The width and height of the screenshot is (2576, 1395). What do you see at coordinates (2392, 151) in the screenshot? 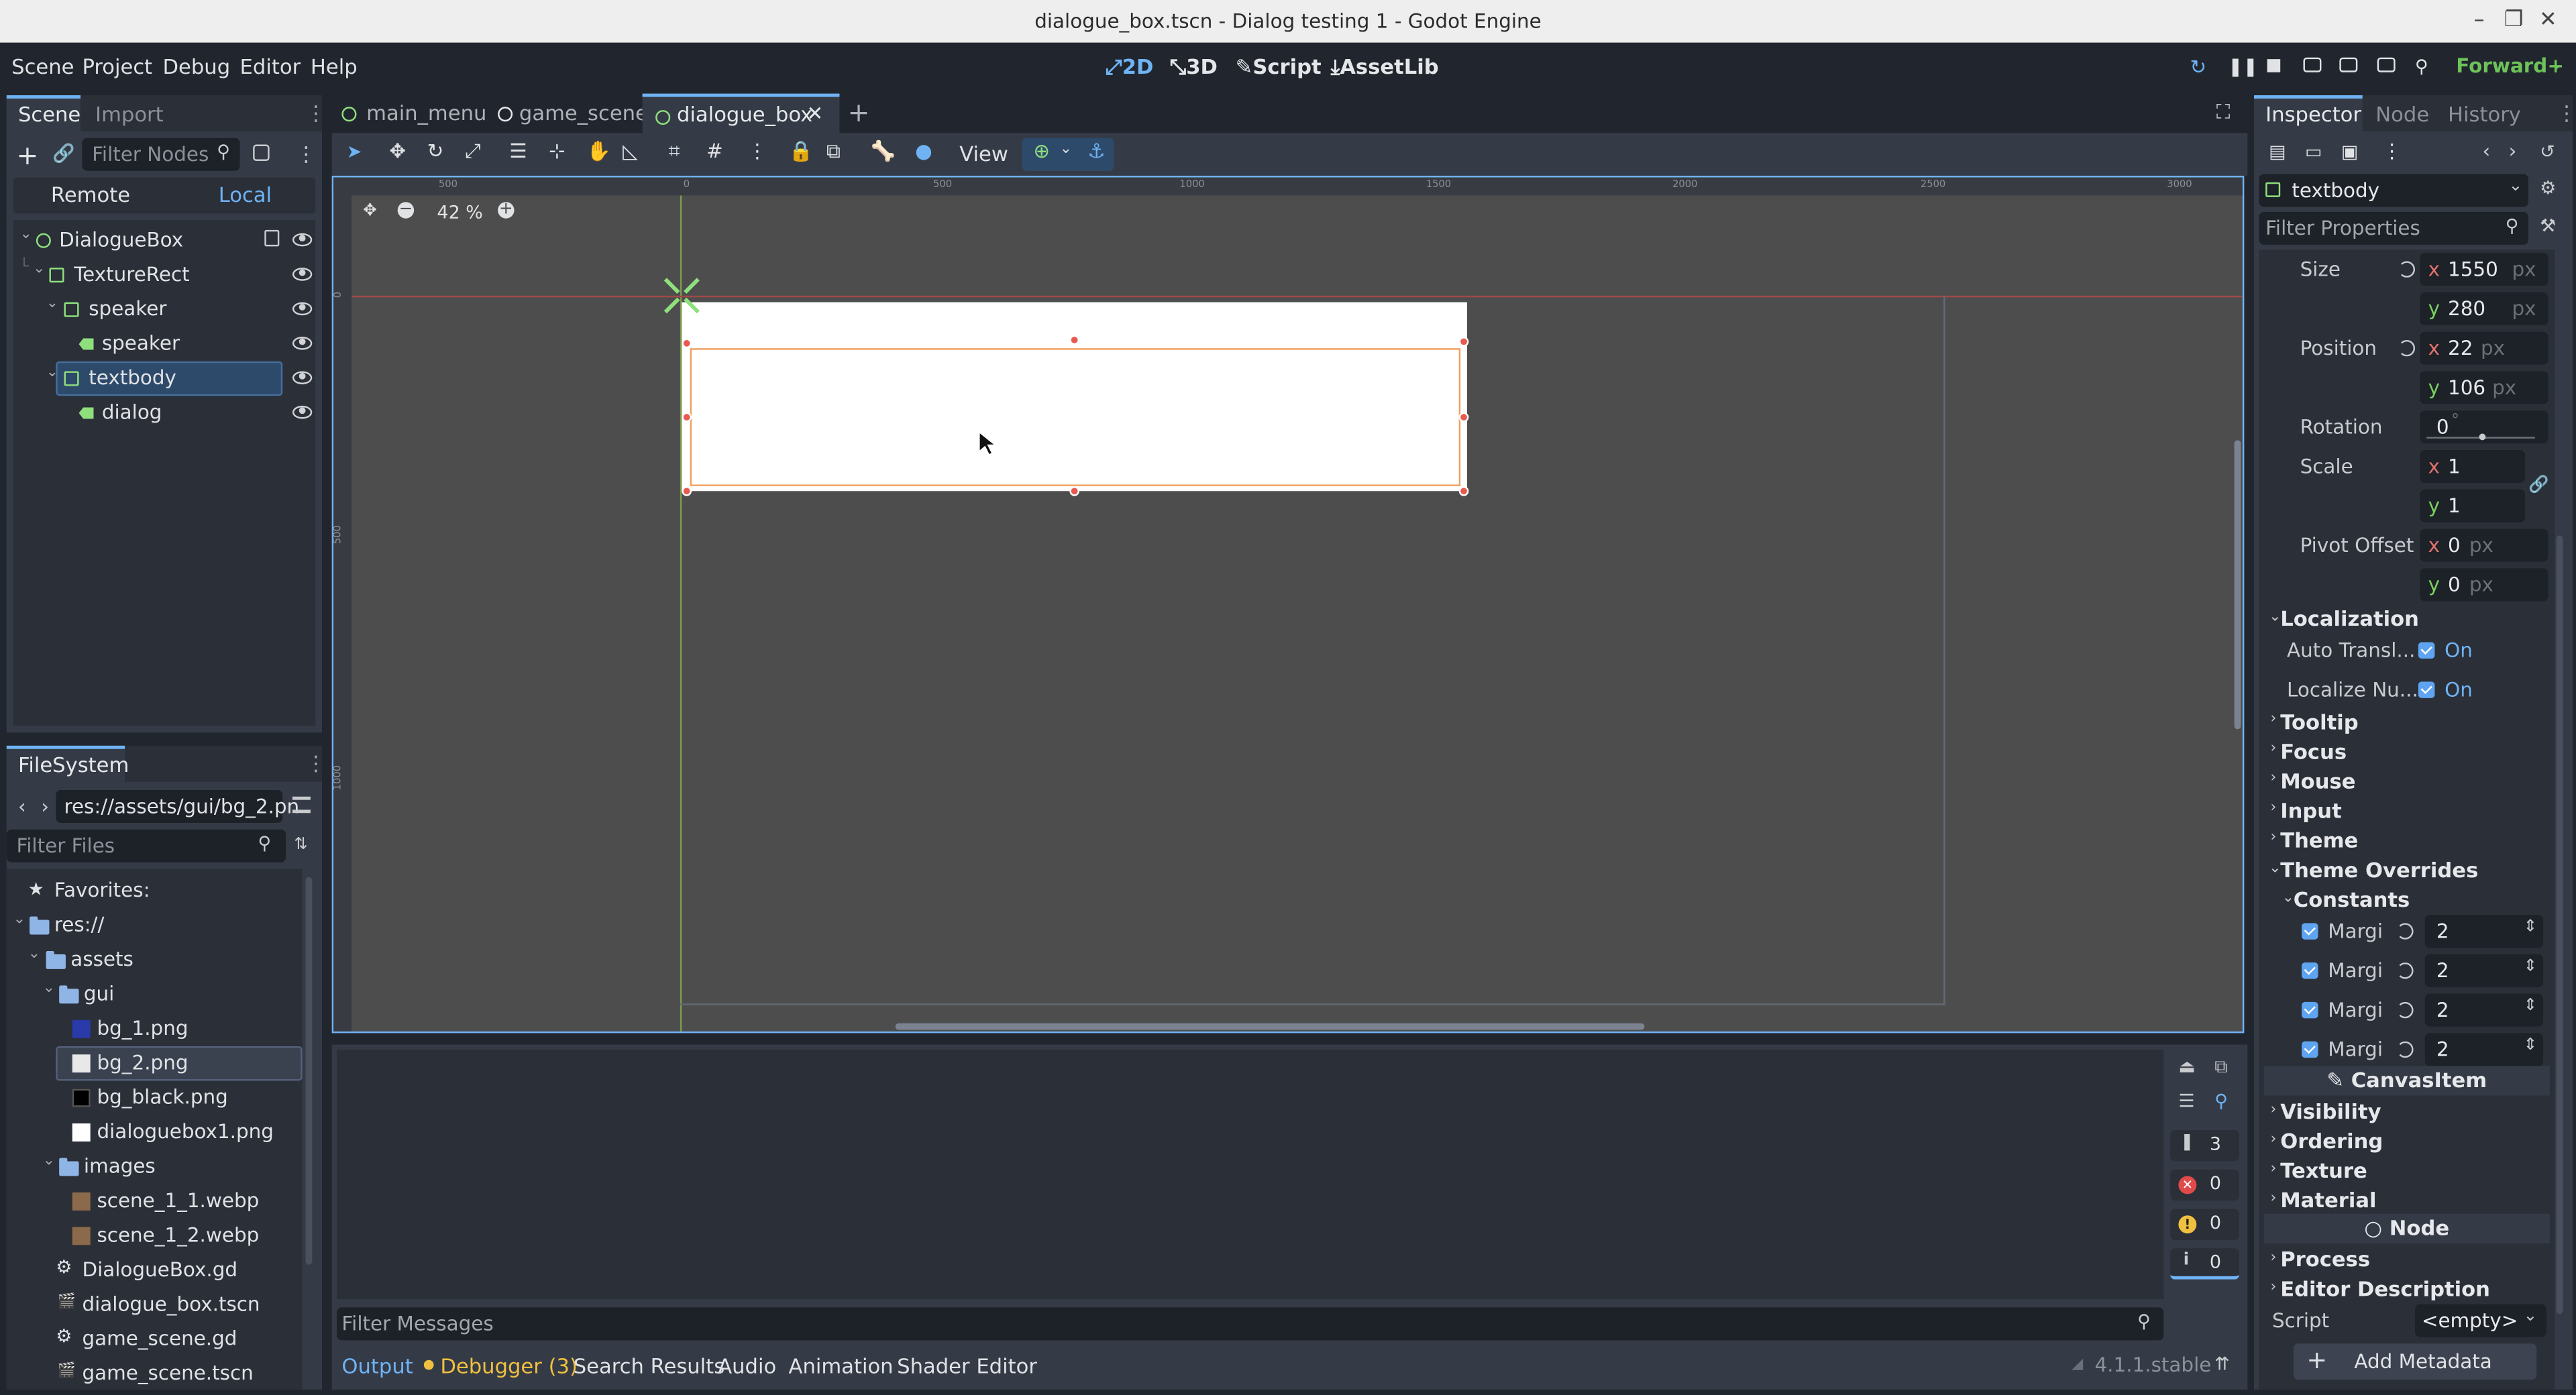
I see `resource-menu-icon: ⋮` at bounding box center [2392, 151].